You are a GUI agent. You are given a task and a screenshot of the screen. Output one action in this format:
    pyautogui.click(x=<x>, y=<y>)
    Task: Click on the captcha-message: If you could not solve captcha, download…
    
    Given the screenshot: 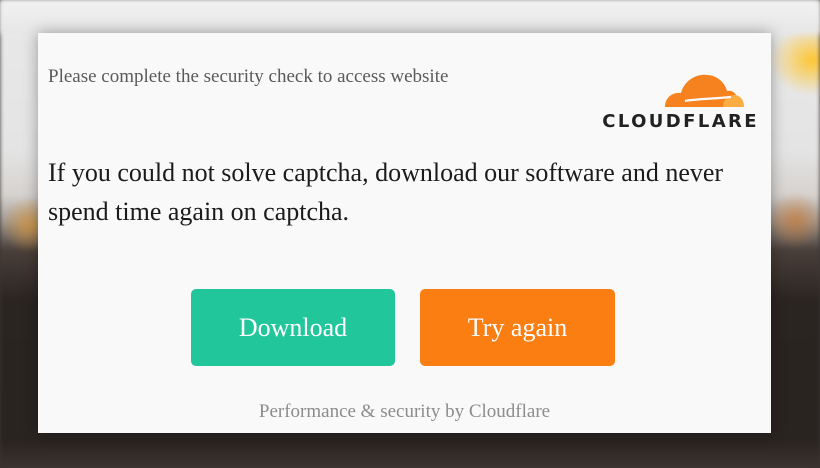 What is the action you would take?
    pyautogui.click(x=386, y=192)
    